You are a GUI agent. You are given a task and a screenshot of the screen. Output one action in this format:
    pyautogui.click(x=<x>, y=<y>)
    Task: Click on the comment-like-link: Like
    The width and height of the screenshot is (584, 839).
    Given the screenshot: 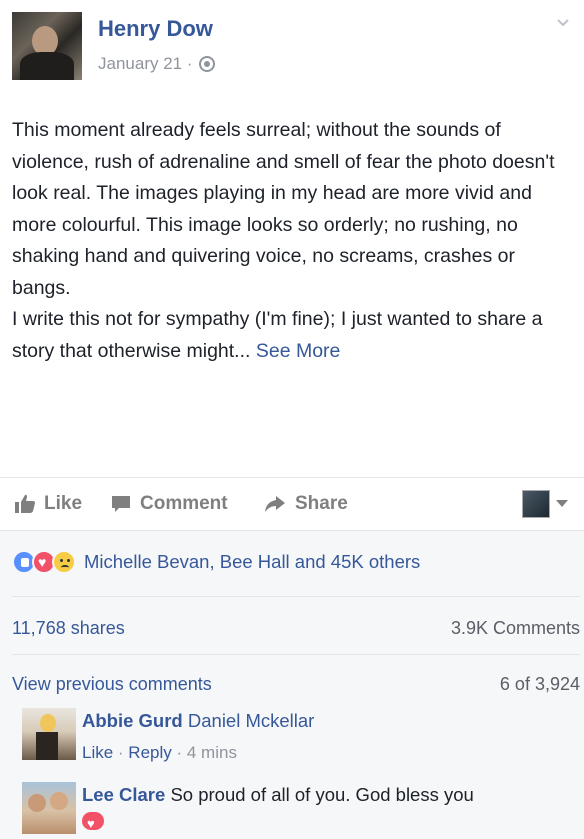 What is the action you would take?
    pyautogui.click(x=97, y=752)
    